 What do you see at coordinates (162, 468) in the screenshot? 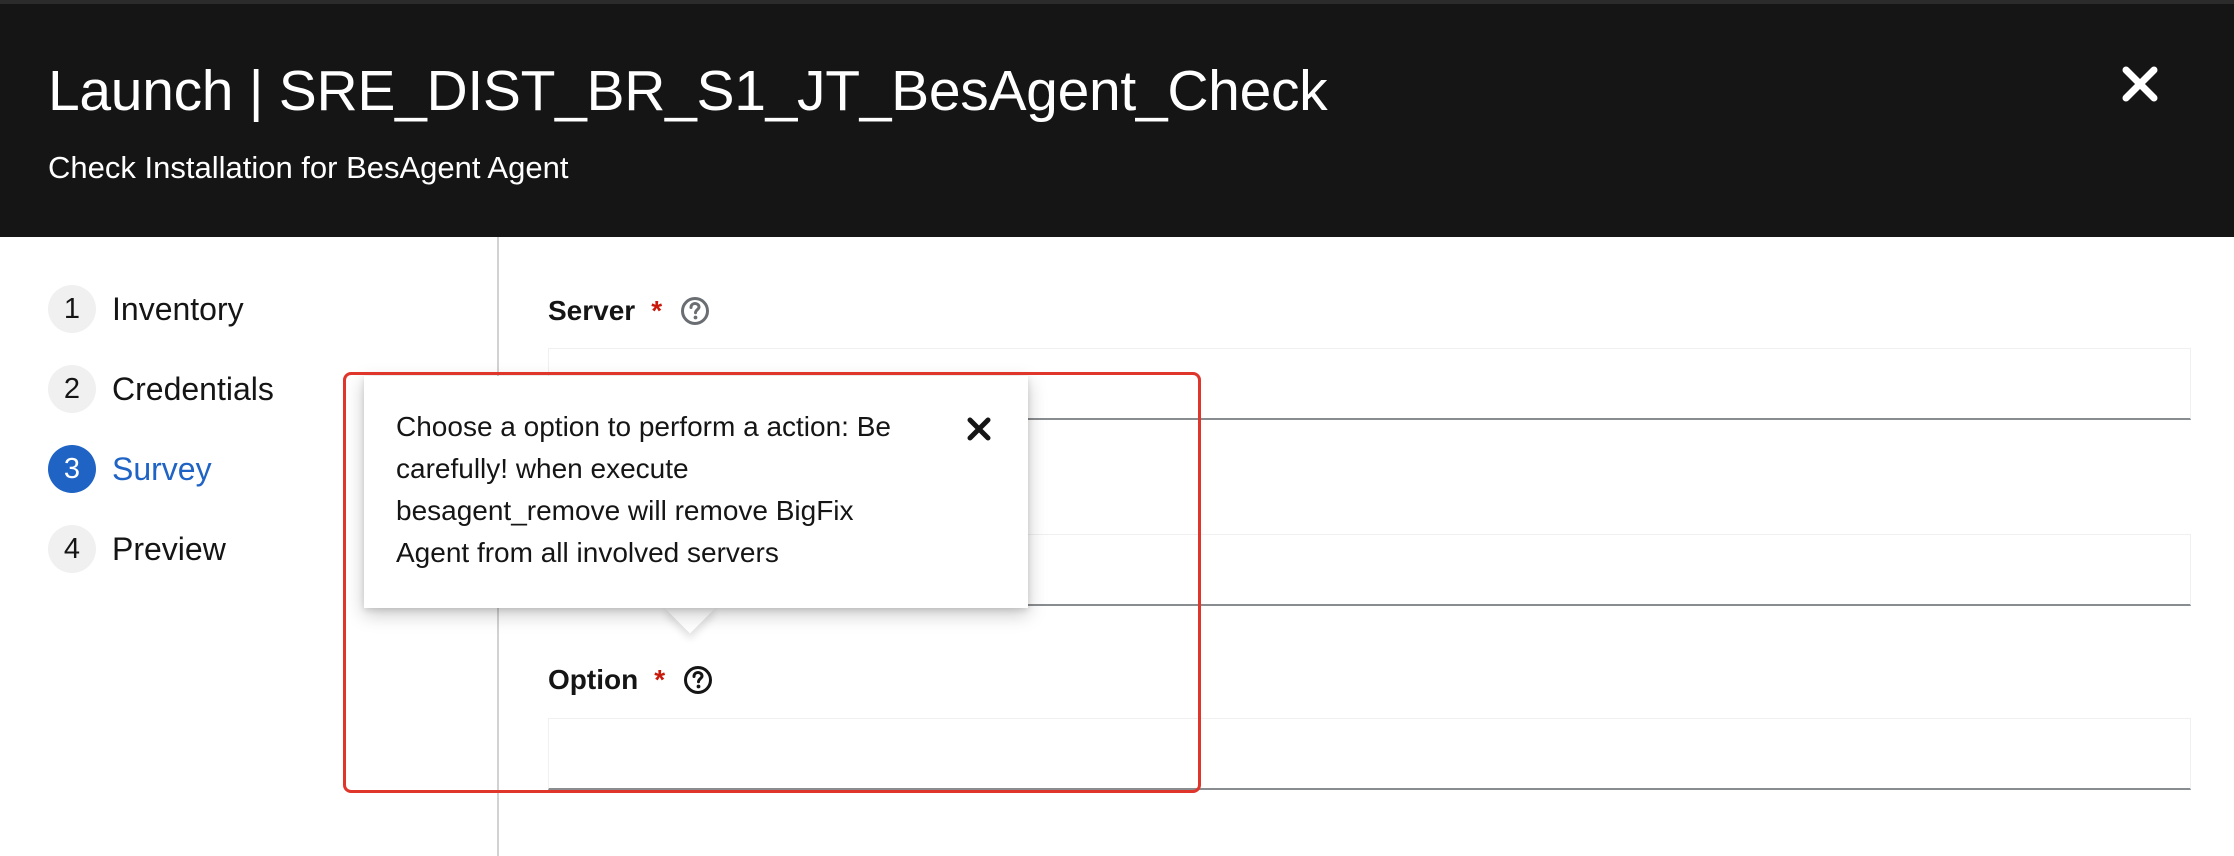
I see `step-label: Survey` at bounding box center [162, 468].